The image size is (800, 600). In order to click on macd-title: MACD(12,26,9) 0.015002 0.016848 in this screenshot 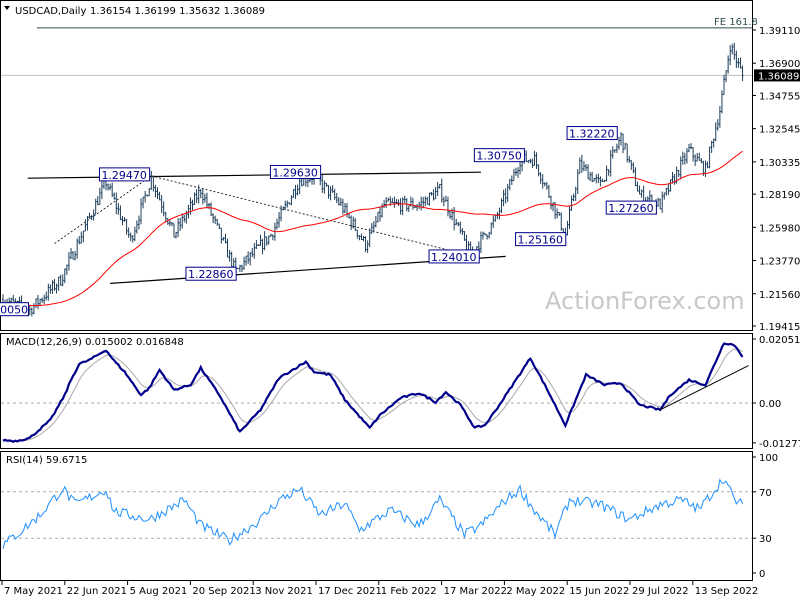, I will do `click(95, 342)`.